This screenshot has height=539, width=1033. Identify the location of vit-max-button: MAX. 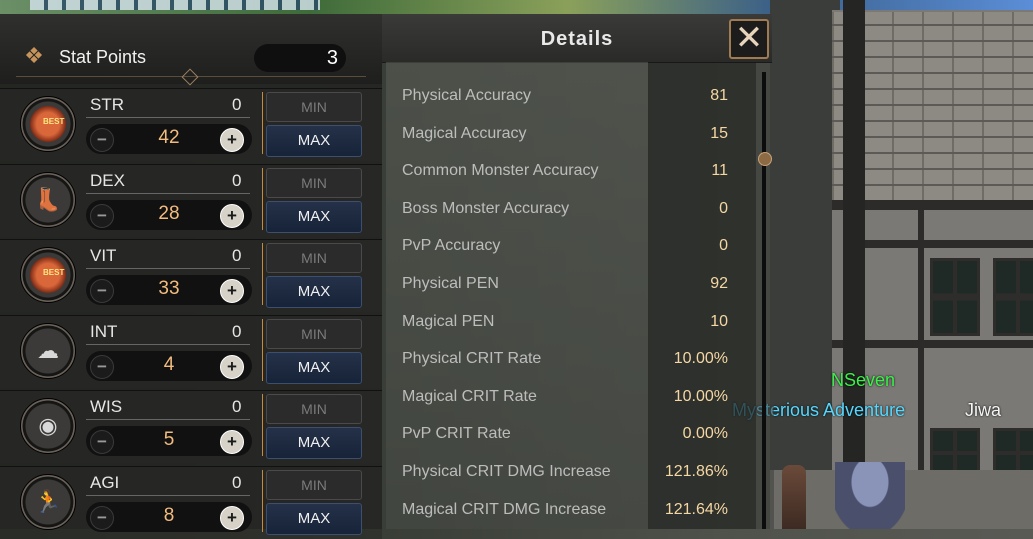
(314, 292).